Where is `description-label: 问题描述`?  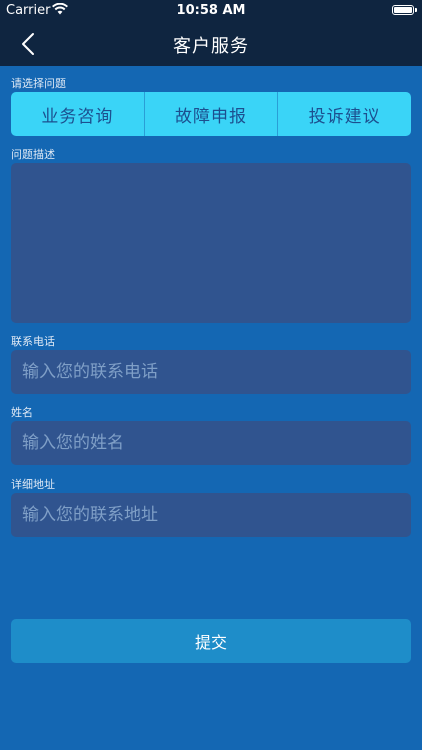
description-label: 问题描述 is located at coordinates (33, 154).